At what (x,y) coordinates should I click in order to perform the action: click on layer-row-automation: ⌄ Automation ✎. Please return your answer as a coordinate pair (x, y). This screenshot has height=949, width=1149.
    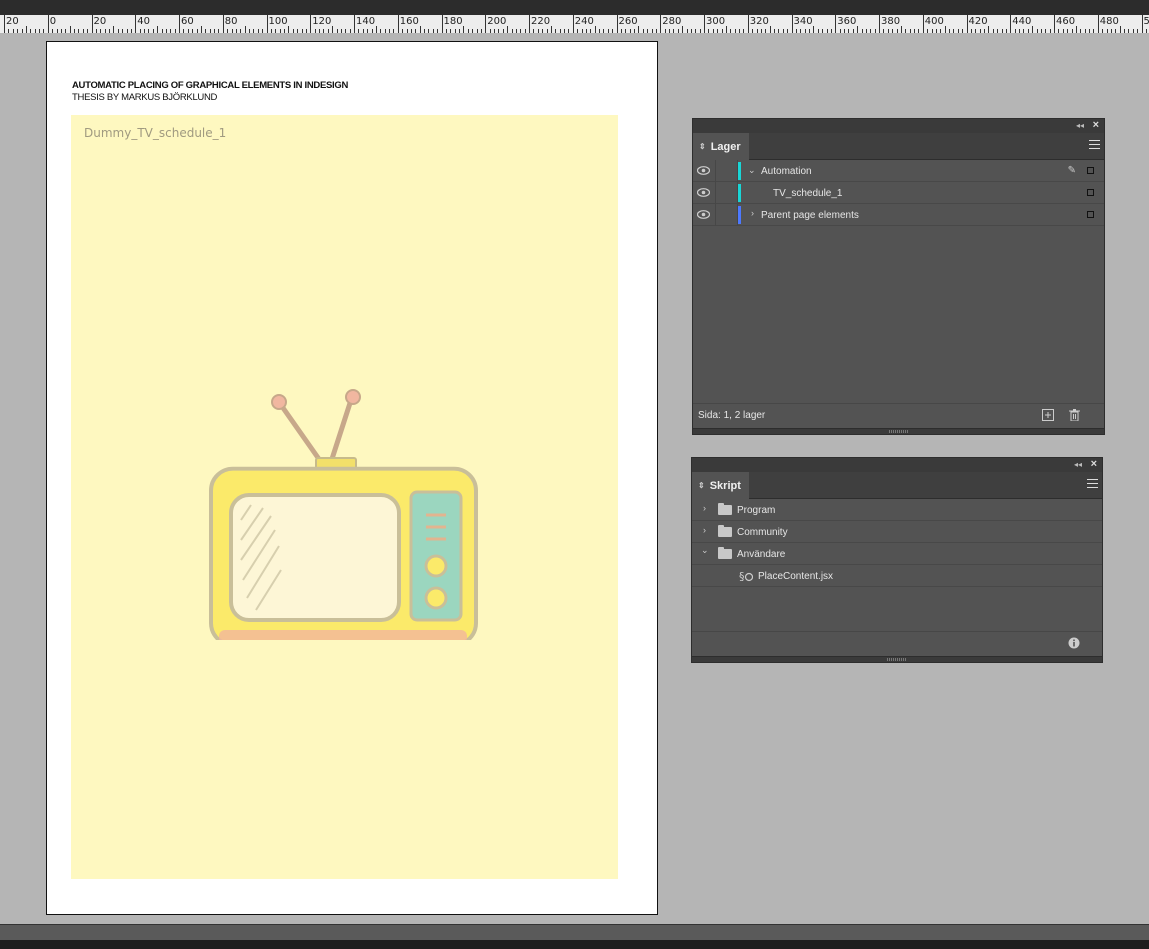
    Looking at the image, I should click on (898, 171).